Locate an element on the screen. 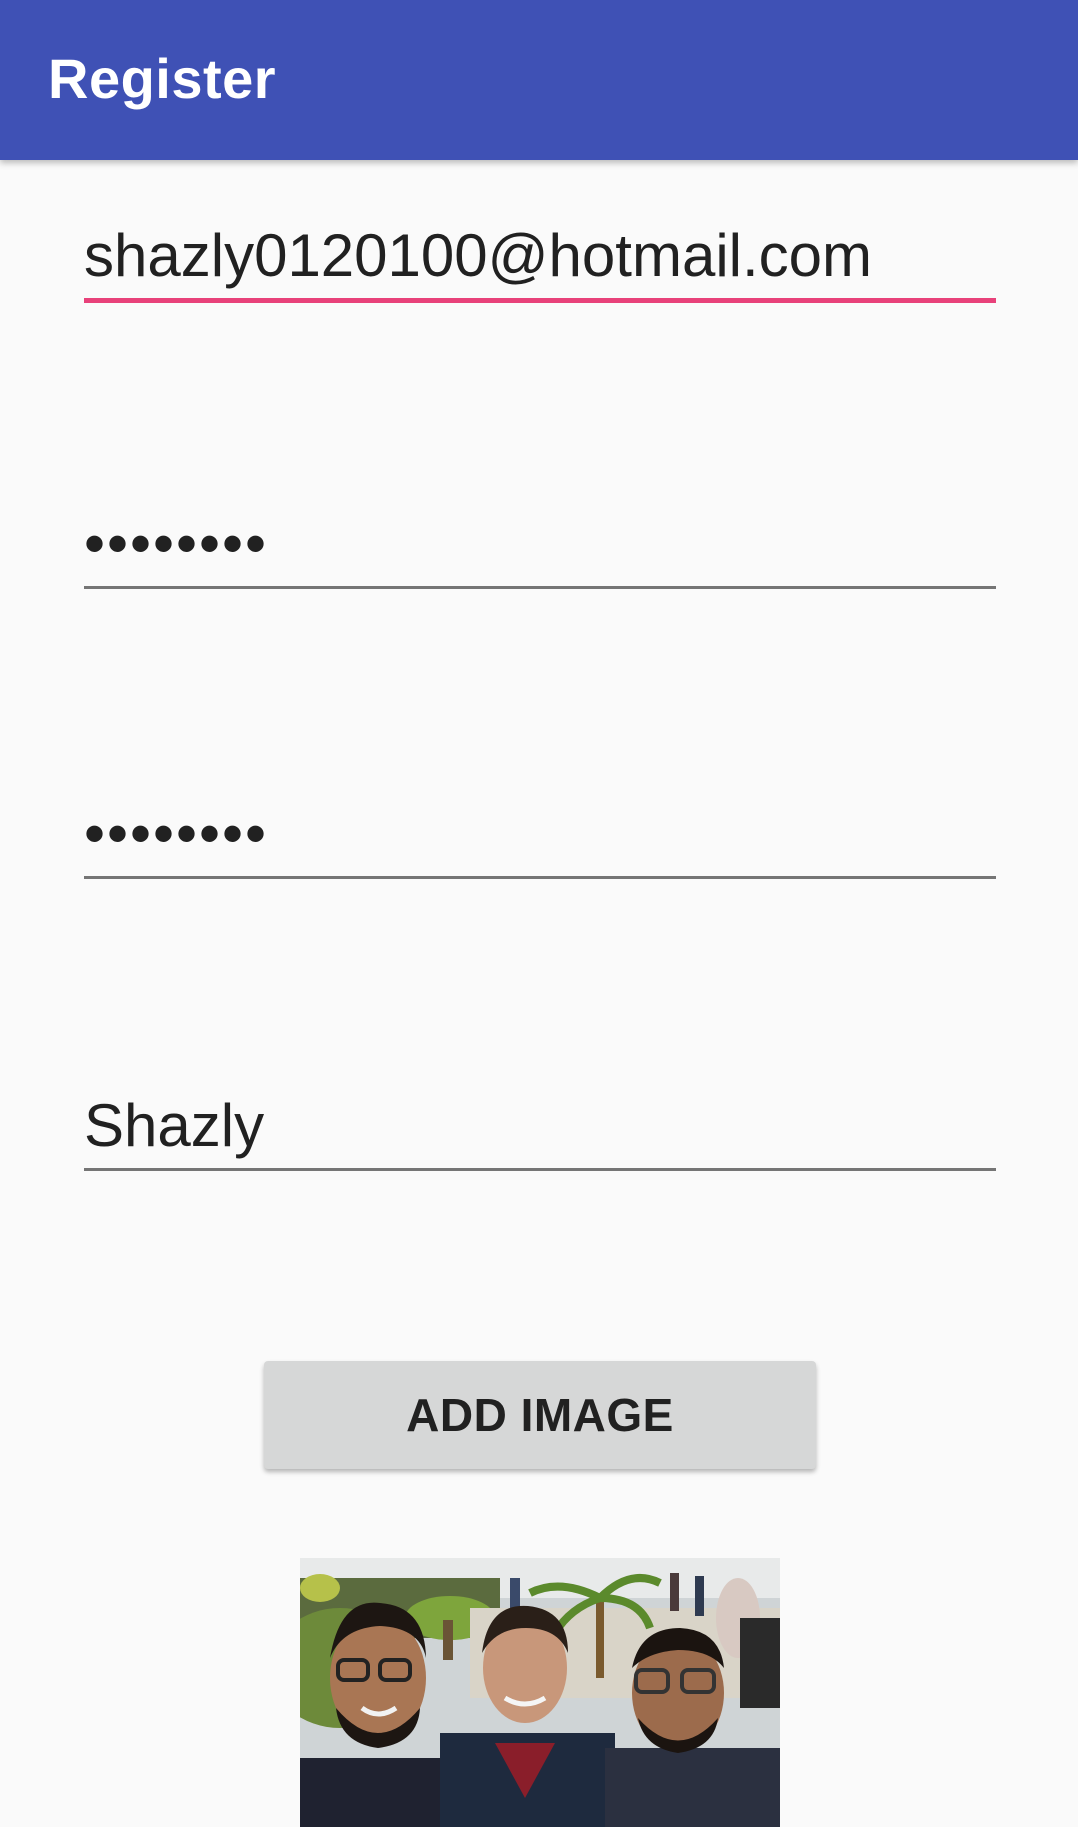 This screenshot has width=1078, height=1827. name-underline is located at coordinates (540, 1169).